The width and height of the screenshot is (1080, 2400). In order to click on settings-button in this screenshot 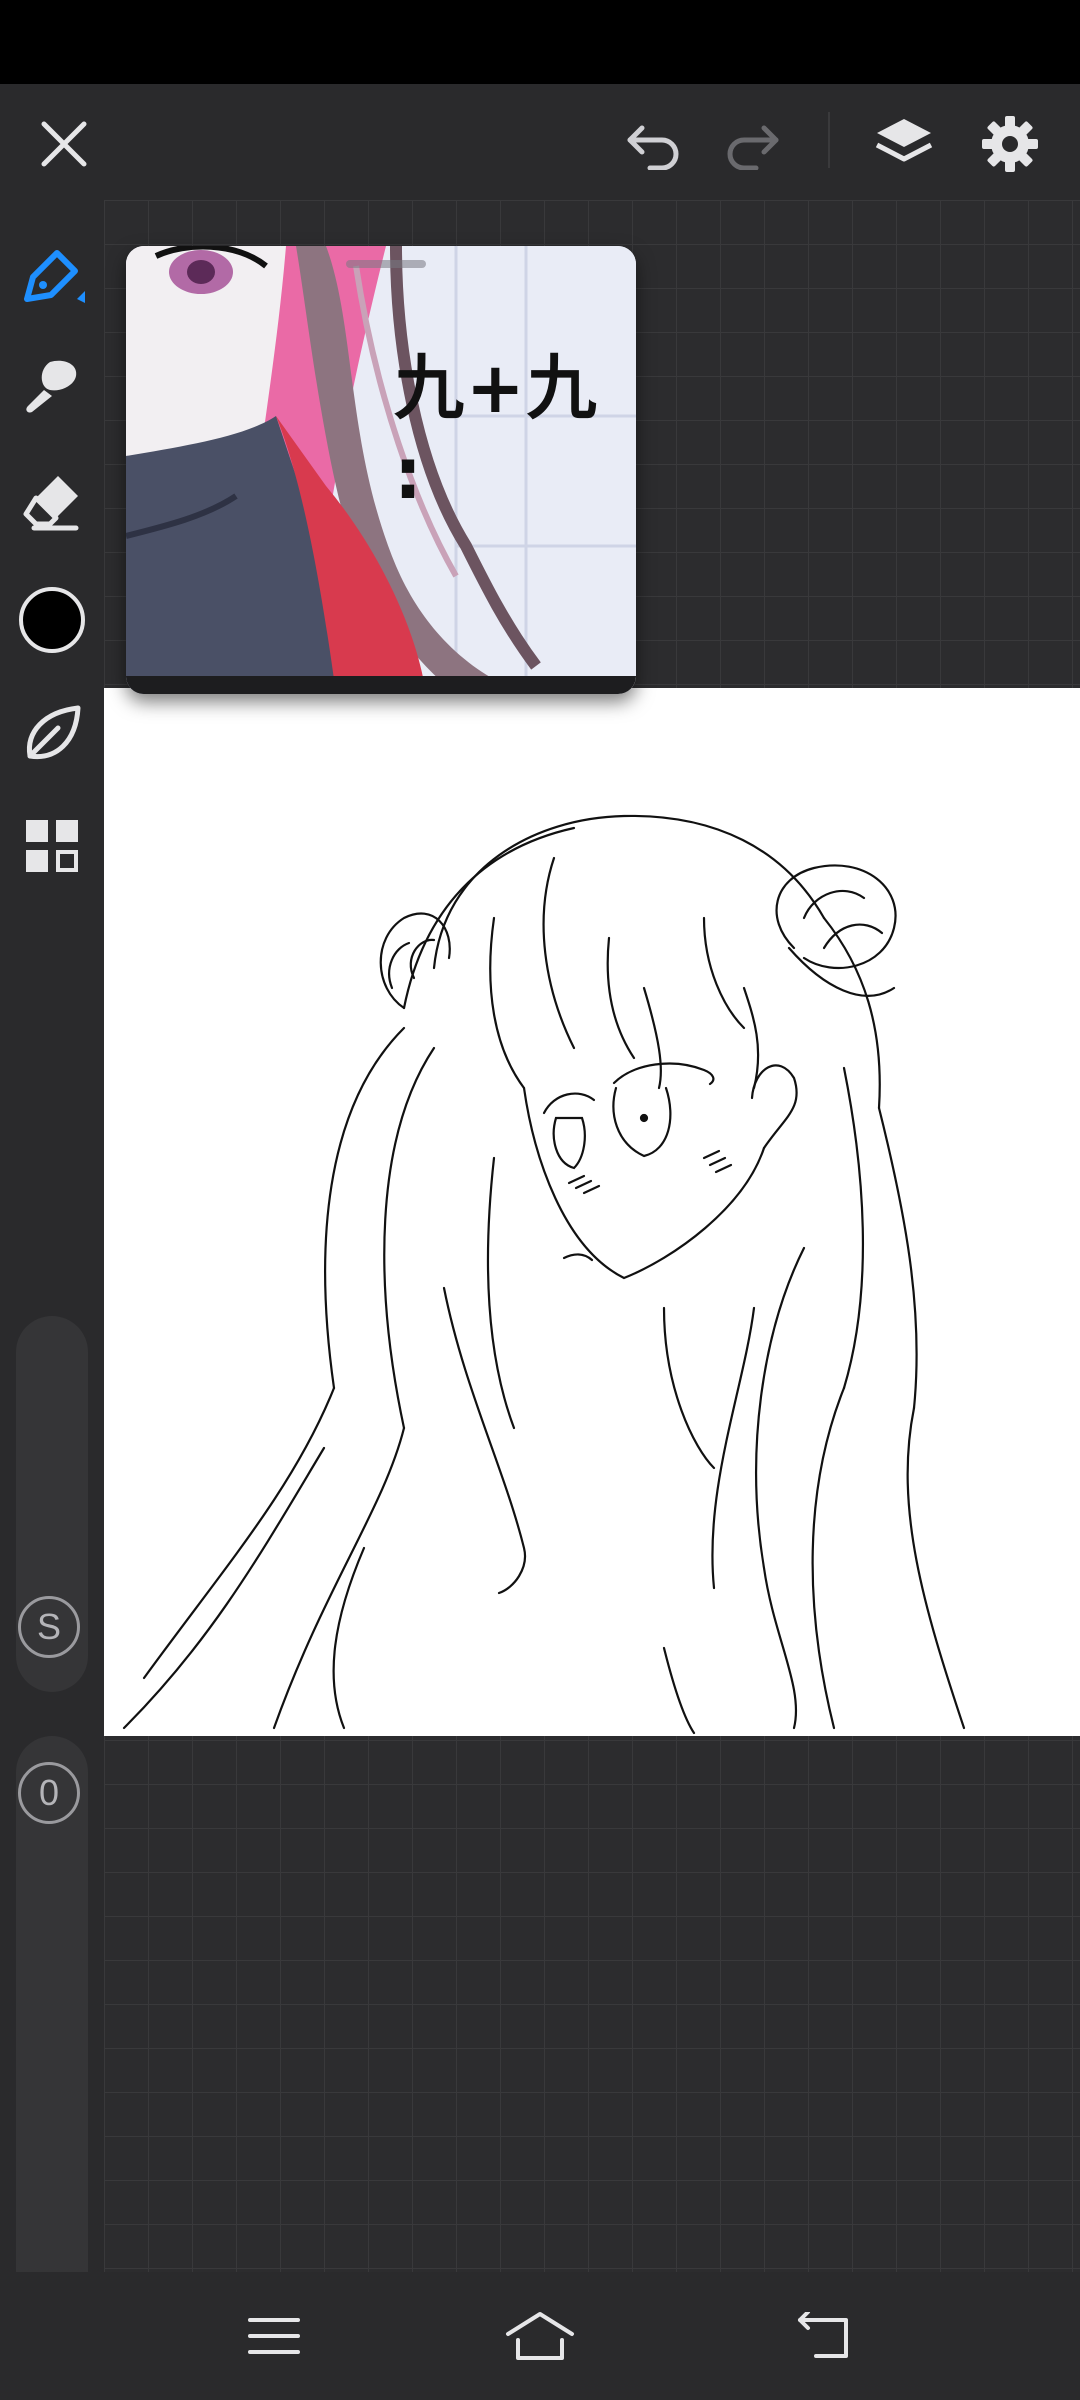, I will do `click(1010, 144)`.